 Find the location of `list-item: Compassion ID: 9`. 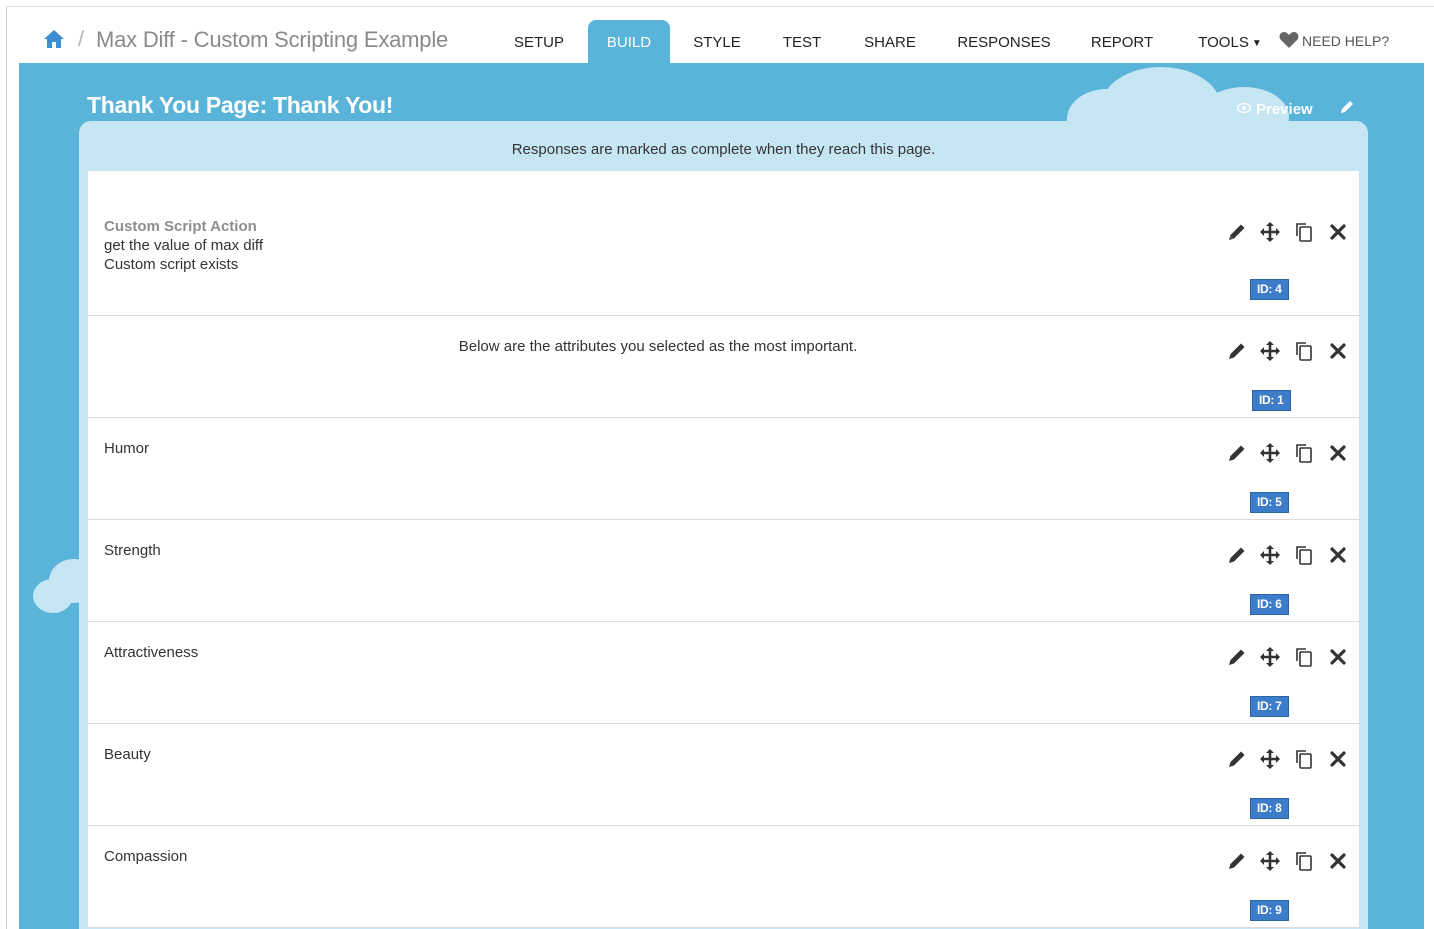

list-item: Compassion ID: 9 is located at coordinates (723, 877).